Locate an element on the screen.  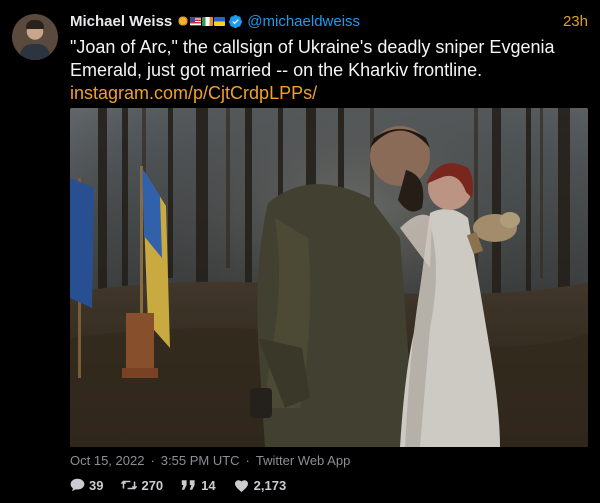
retweet-stat: 270 is located at coordinates (141, 485).